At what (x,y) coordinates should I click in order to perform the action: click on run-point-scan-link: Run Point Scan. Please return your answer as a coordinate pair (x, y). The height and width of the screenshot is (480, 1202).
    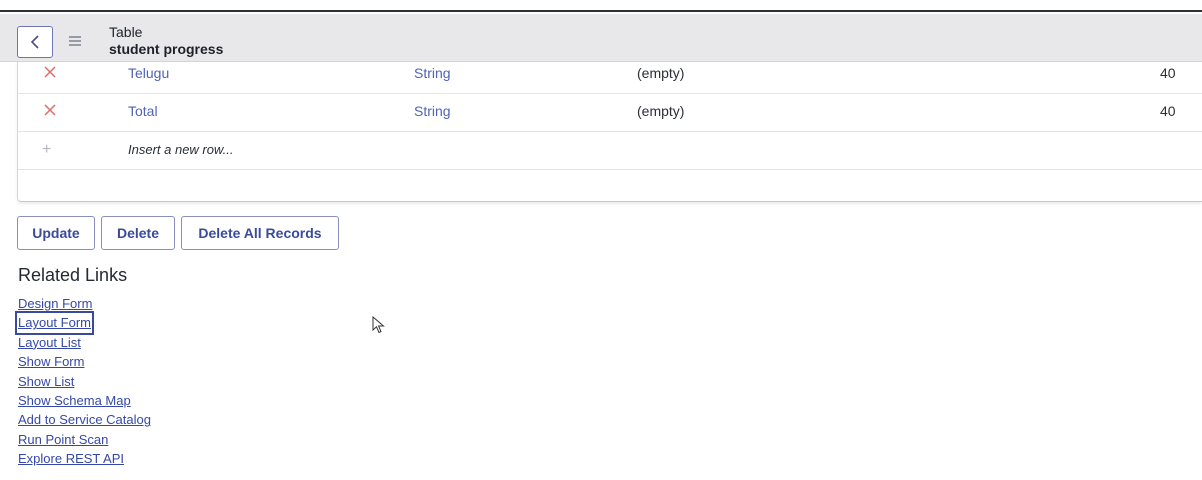
    Looking at the image, I should click on (84, 439).